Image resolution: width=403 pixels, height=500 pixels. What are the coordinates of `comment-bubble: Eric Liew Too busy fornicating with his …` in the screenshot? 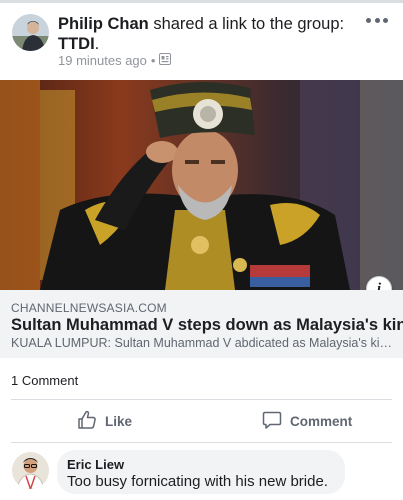 It's located at (201, 472).